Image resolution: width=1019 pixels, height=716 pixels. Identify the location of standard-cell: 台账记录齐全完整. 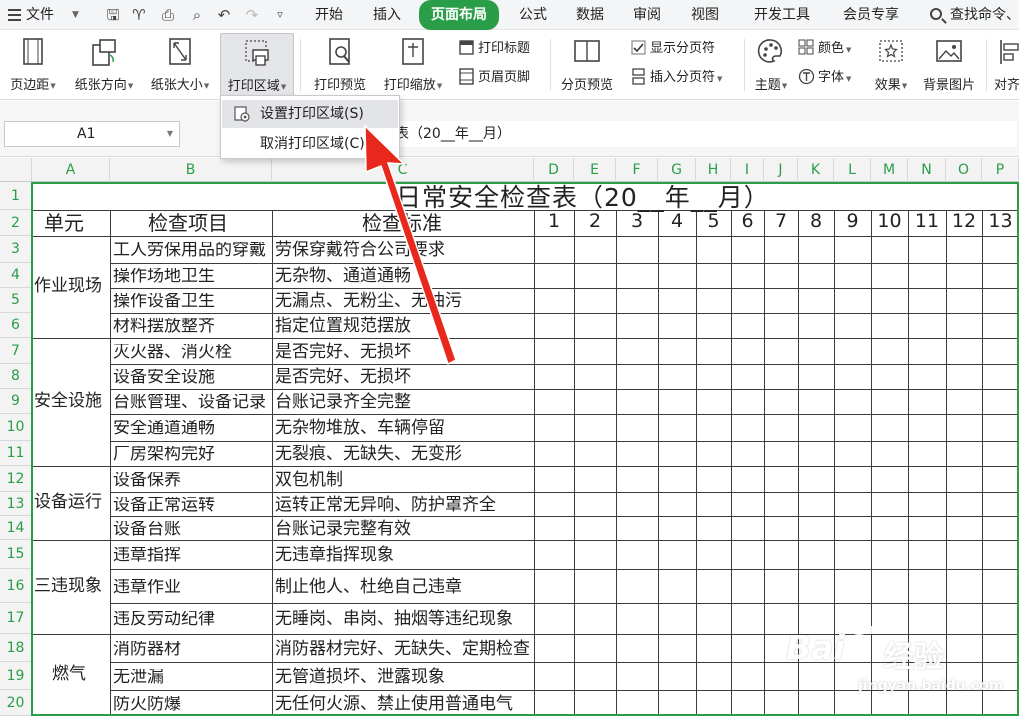
(343, 402).